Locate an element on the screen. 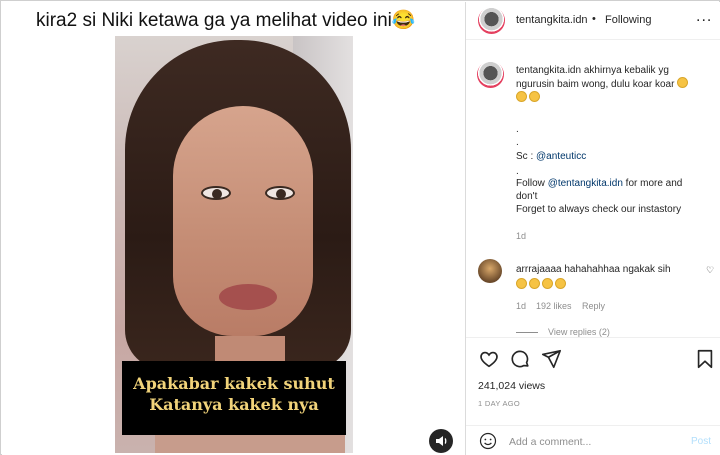 This screenshot has height=455, width=720. heart-icon is located at coordinates (489, 359).